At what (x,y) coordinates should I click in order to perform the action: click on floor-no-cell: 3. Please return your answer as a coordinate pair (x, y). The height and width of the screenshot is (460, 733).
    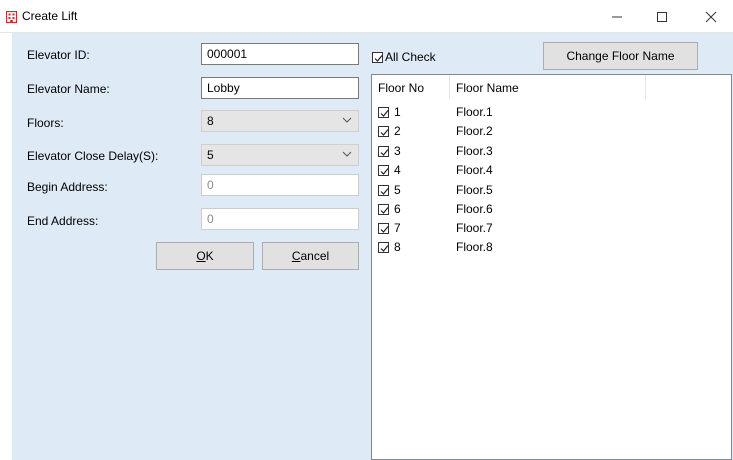
    Looking at the image, I should click on (397, 151).